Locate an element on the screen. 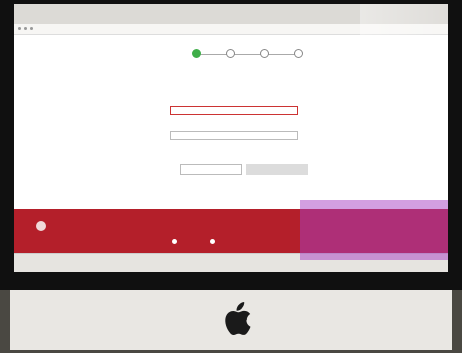 The height and width of the screenshot is (353, 462). screen-glare is located at coordinates (404, 64).